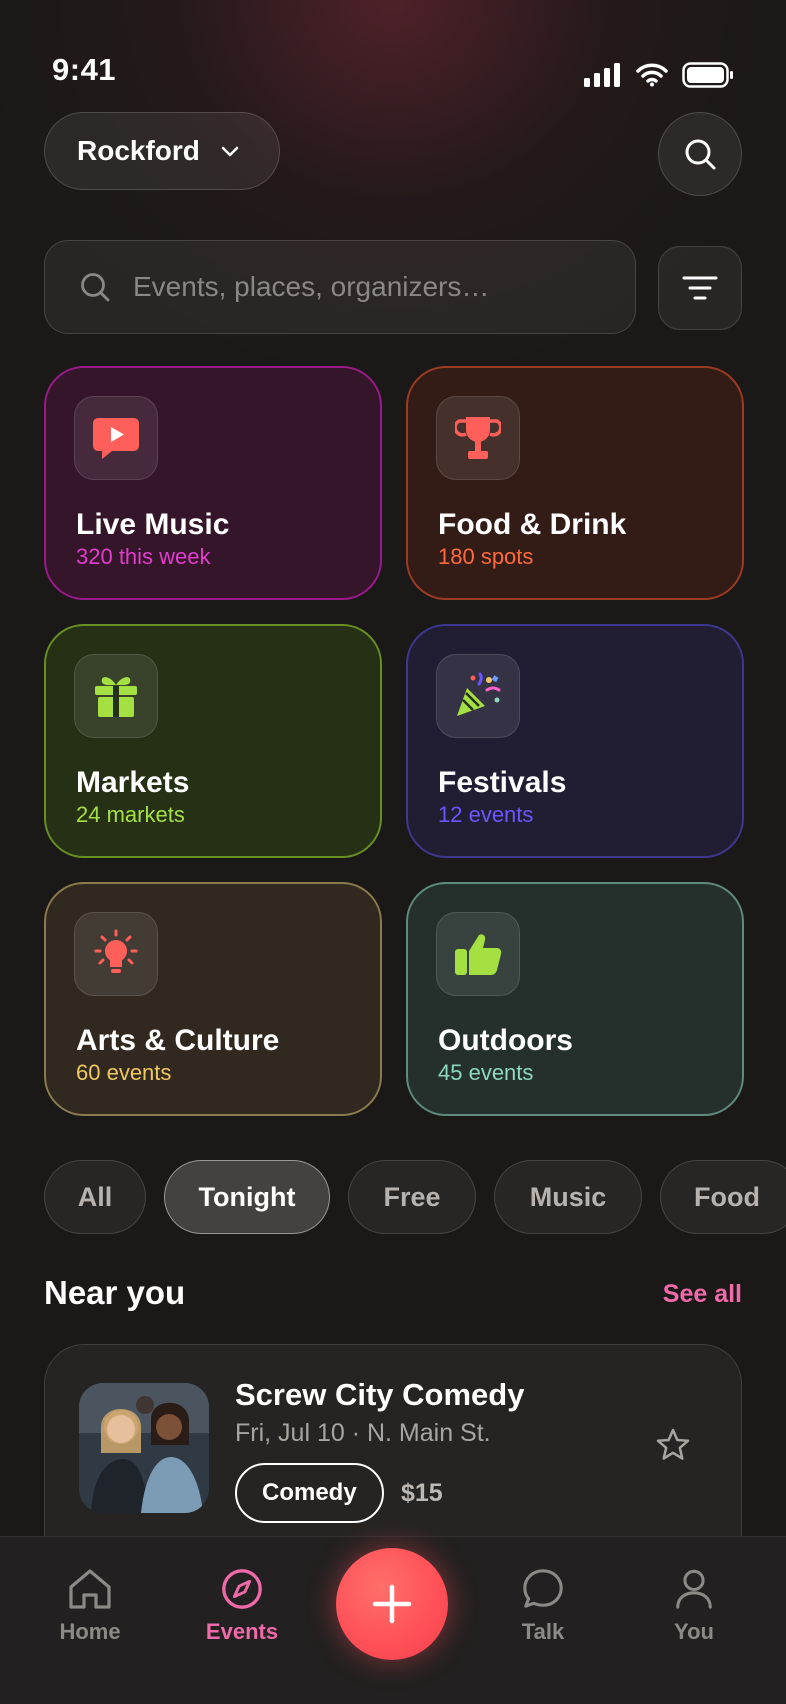 This screenshot has height=1704, width=786. I want to click on compass-icon, so click(242, 1589).